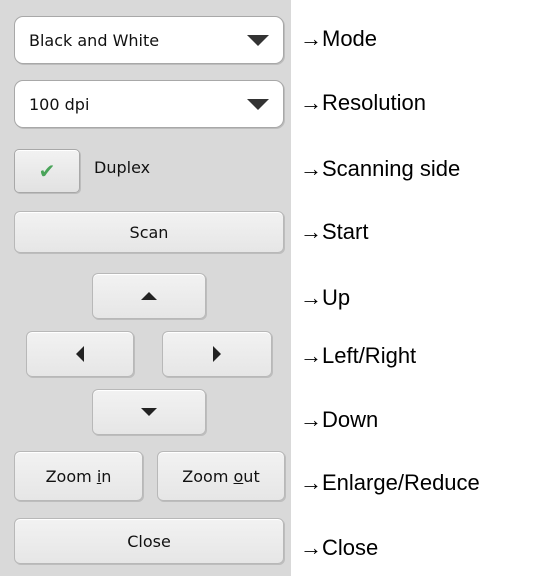 This screenshot has width=539, height=576. I want to click on left-arrow-icon, so click(80, 354).